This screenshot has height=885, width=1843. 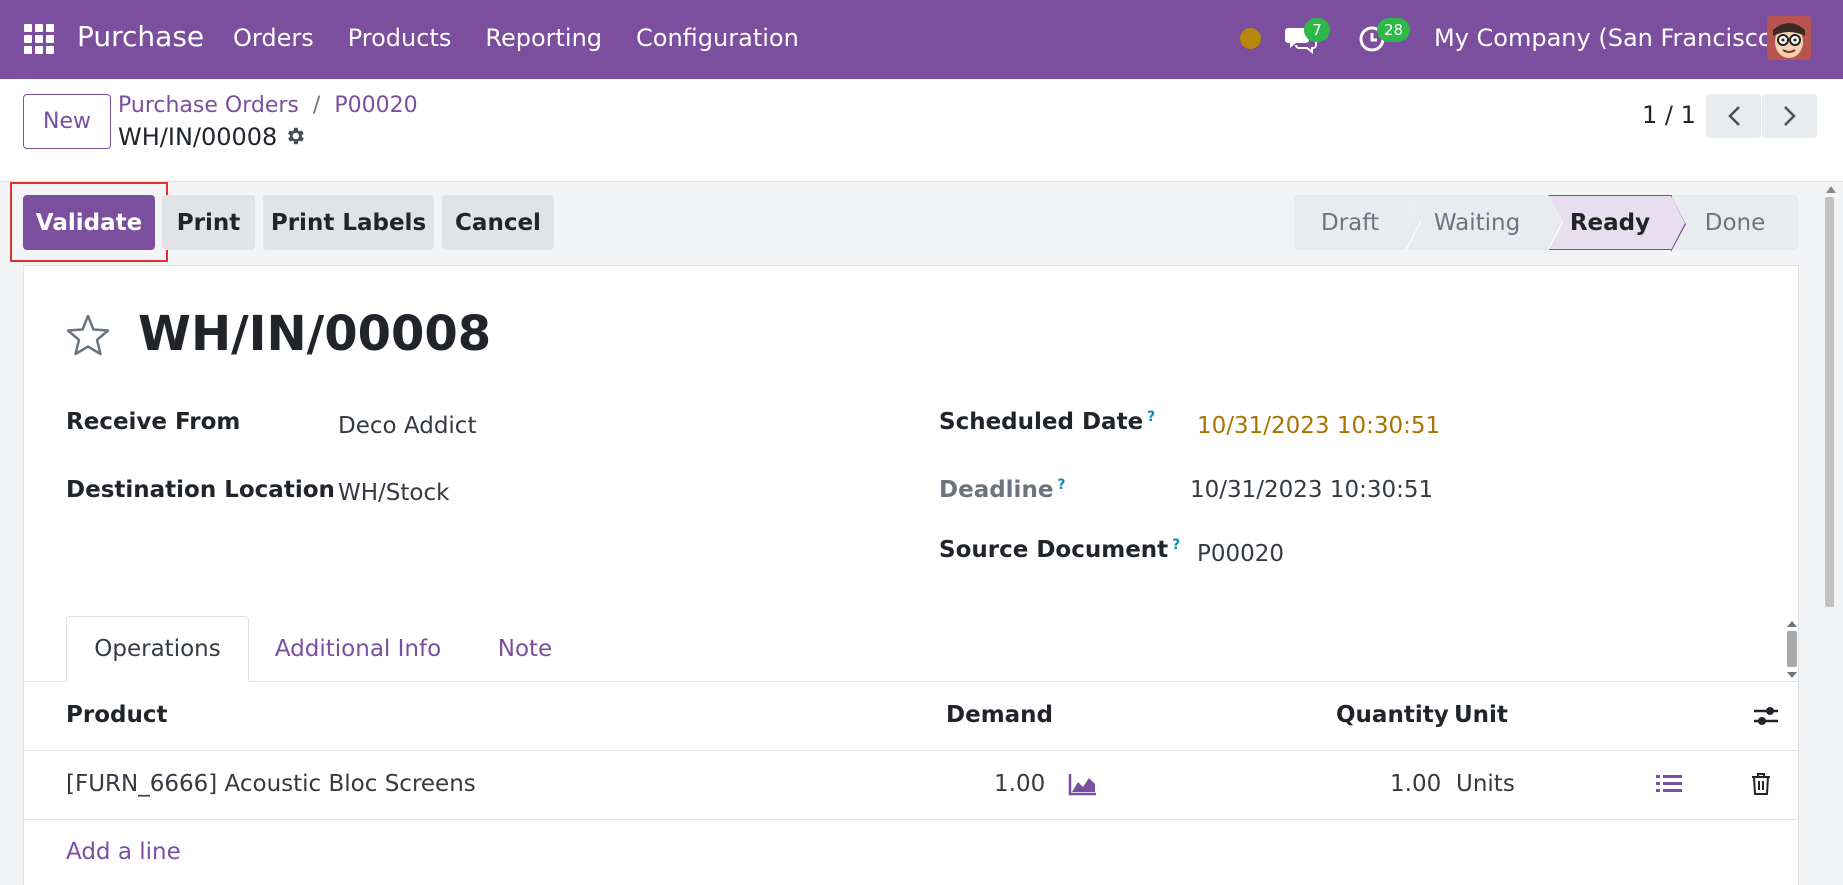 I want to click on trash-icon, so click(x=1761, y=784).